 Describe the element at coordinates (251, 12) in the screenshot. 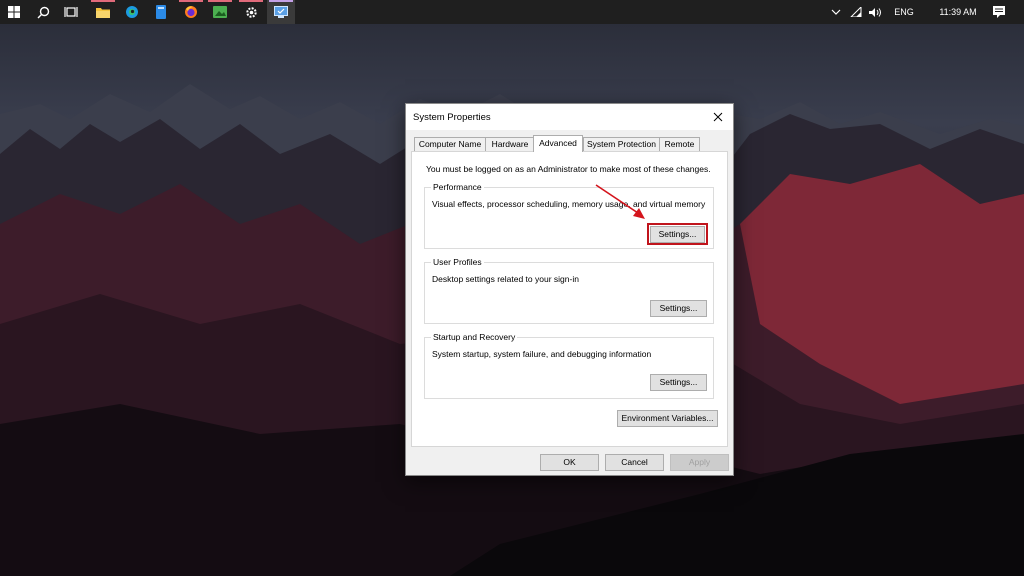

I see `settings-gear-icon` at that location.